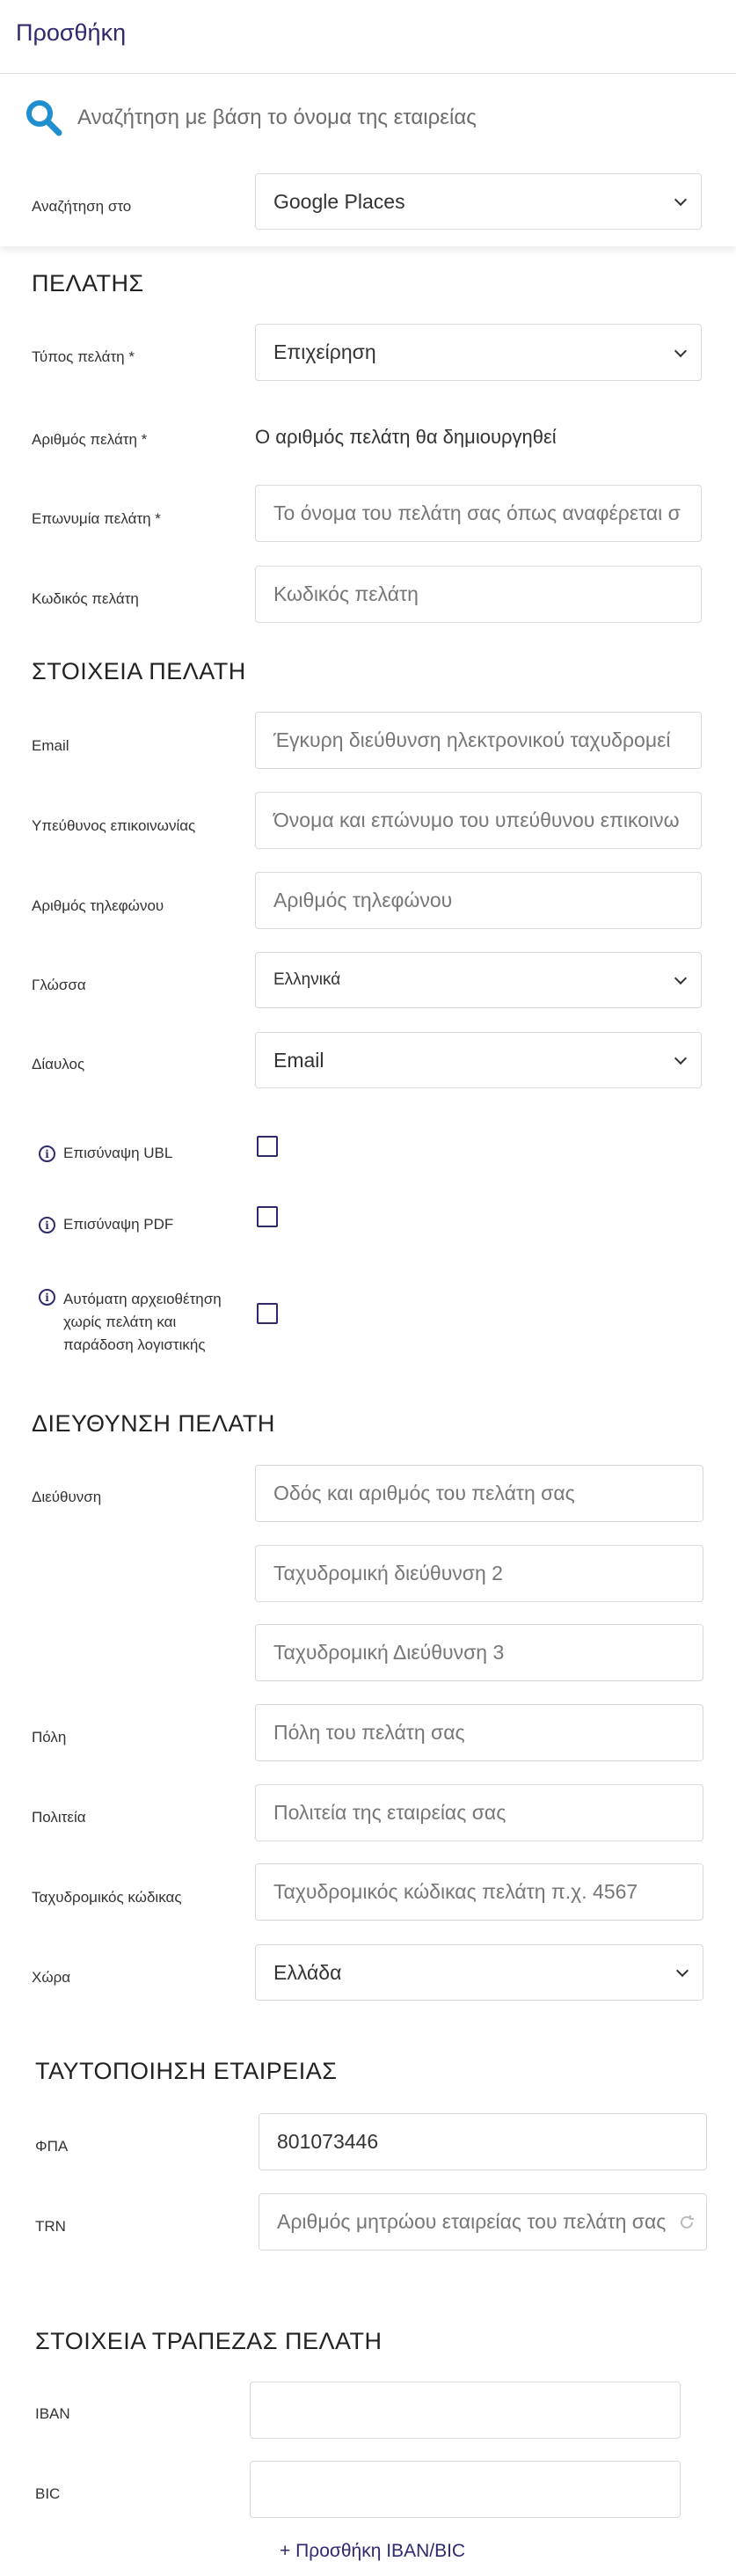 Image resolution: width=736 pixels, height=2576 pixels. What do you see at coordinates (267, 1313) in the screenshot?
I see `auto-archive-checkbox` at bounding box center [267, 1313].